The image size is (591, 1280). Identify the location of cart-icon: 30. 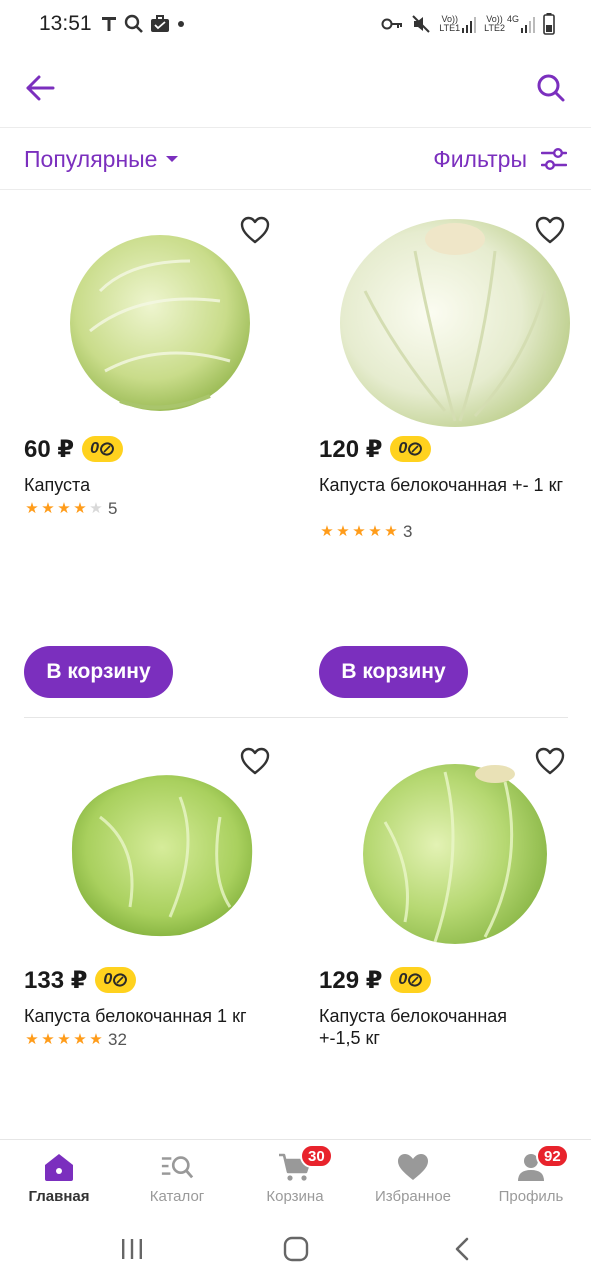
(305, 1164).